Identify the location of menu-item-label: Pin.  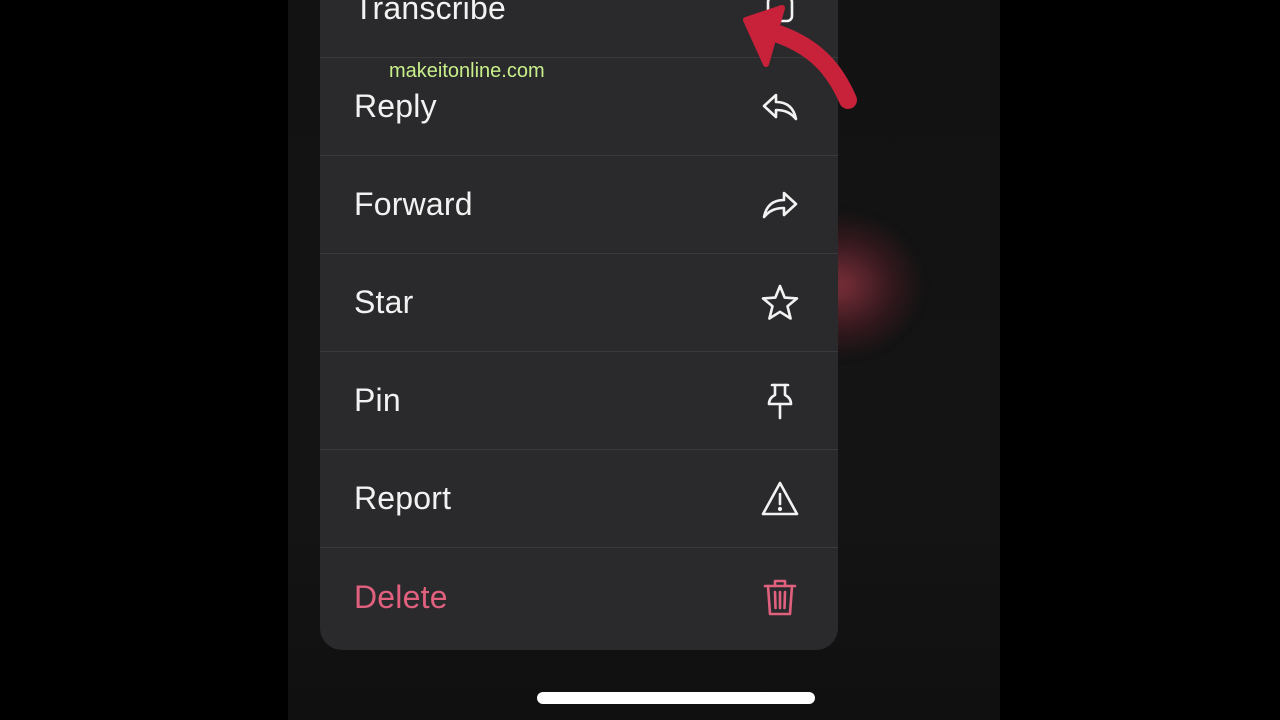
(377, 400).